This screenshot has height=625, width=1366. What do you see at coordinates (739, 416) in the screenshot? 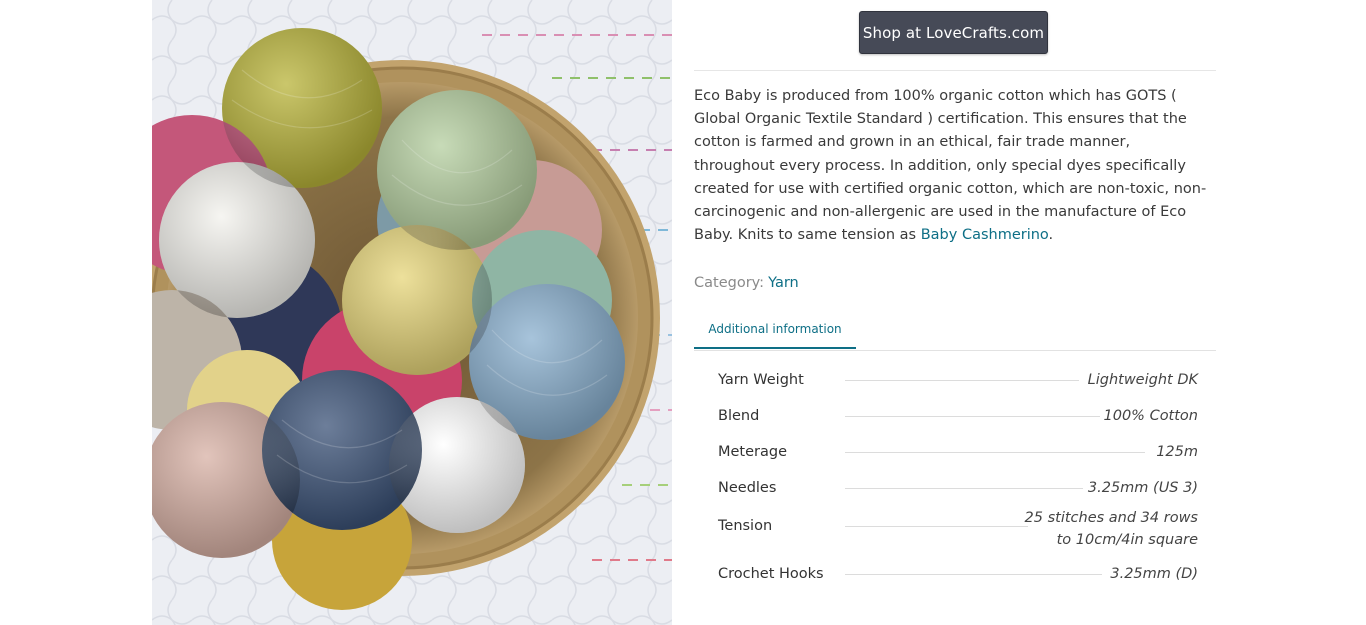
I see `attribute-name: Blend` at bounding box center [739, 416].